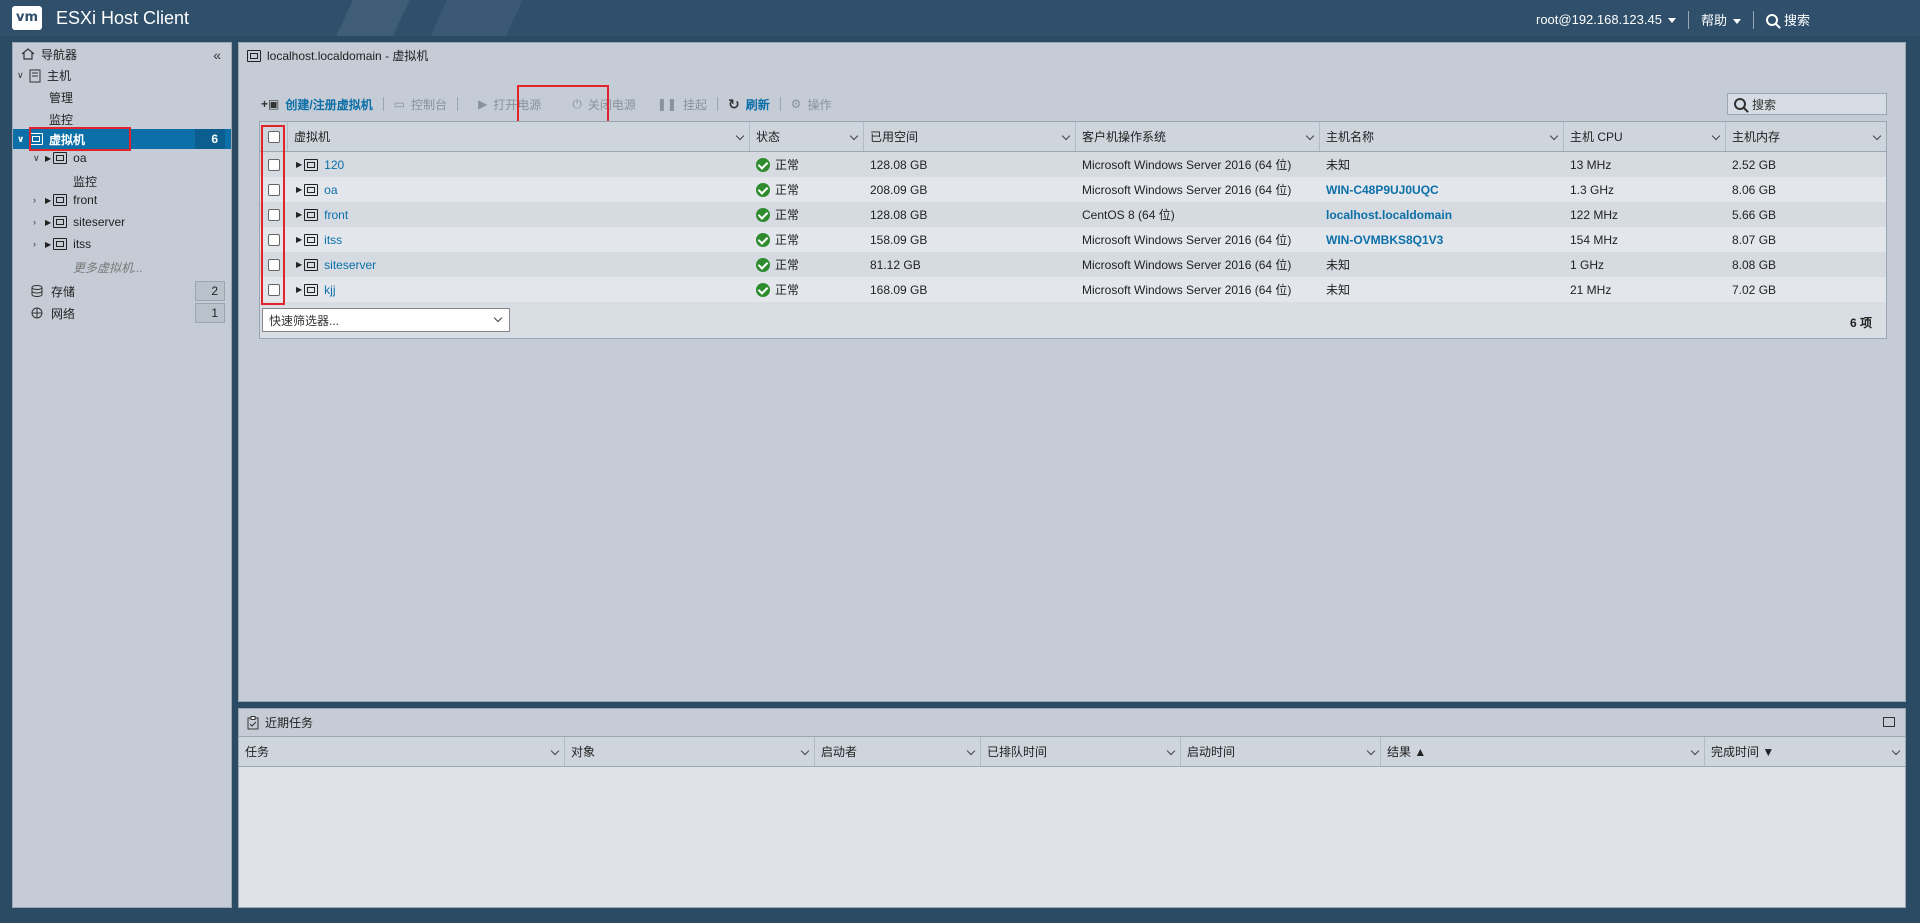 The height and width of the screenshot is (923, 1920). I want to click on vm-name-link: oa, so click(330, 190).